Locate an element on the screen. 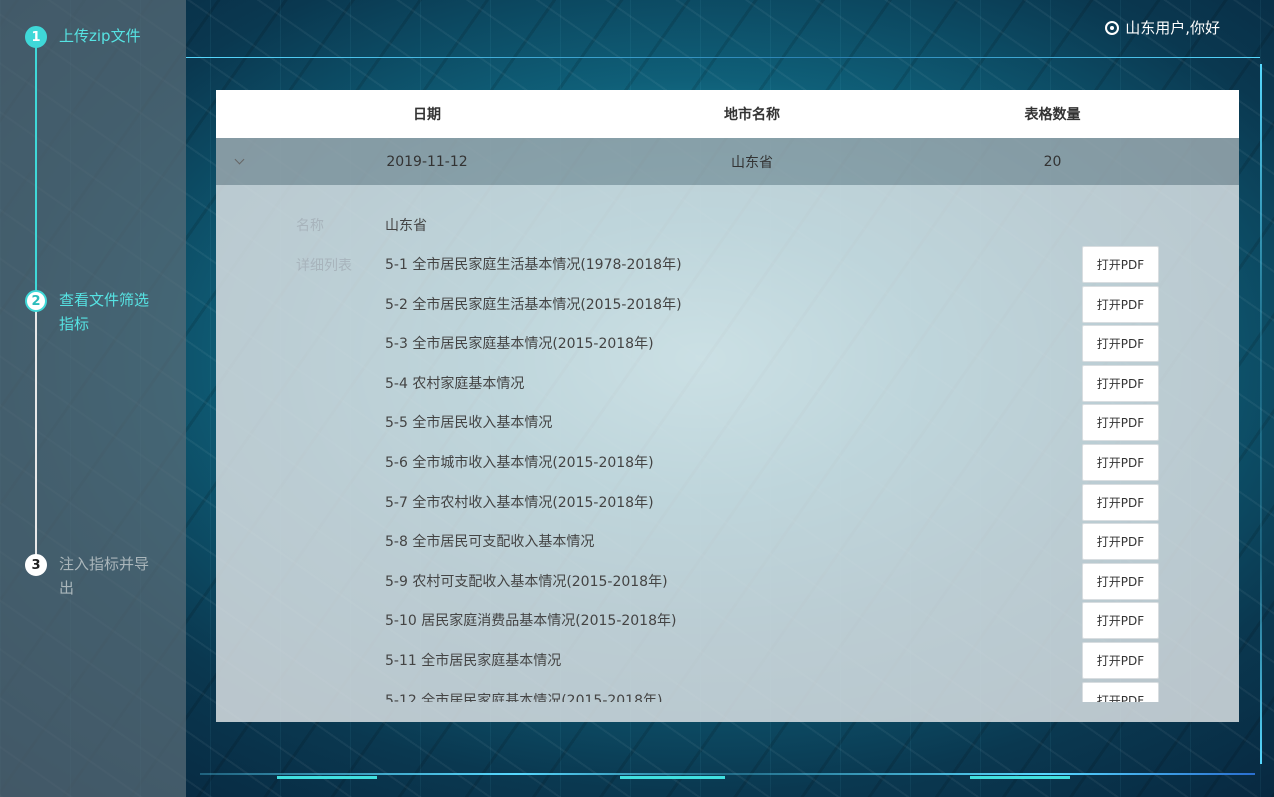 This screenshot has width=1274, height=797. list-item: 5-4 农村家庭基本情况 is located at coordinates (455, 383).